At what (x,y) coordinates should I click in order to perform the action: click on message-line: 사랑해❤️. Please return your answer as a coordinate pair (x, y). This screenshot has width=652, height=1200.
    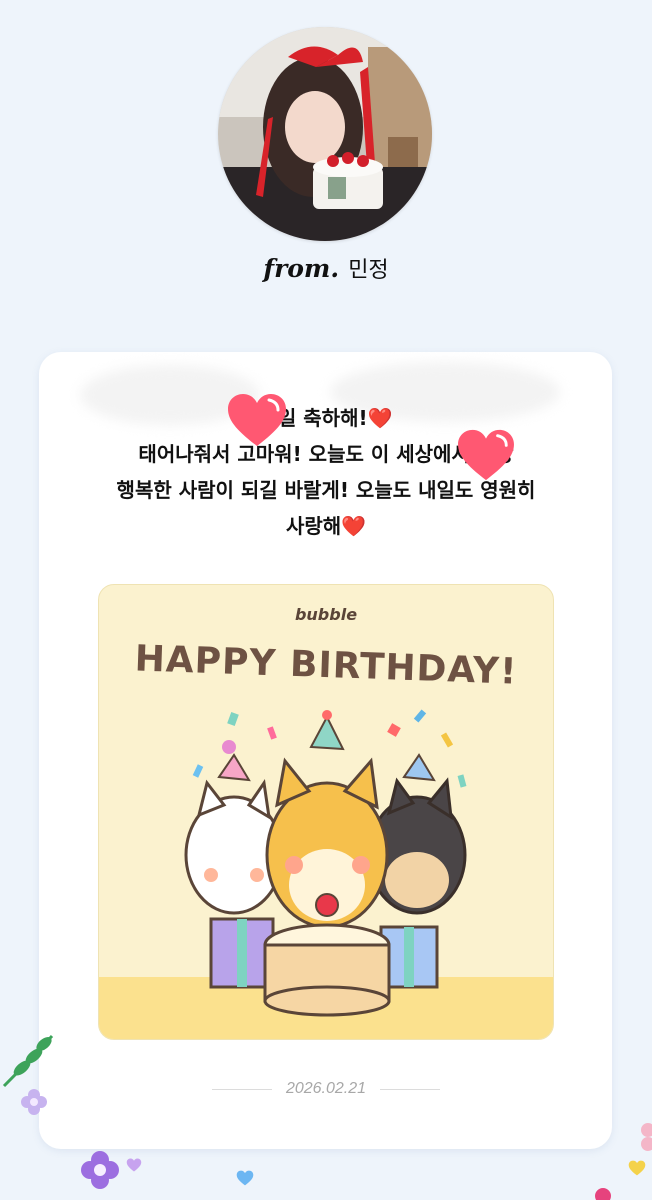
    Looking at the image, I should click on (326, 526).